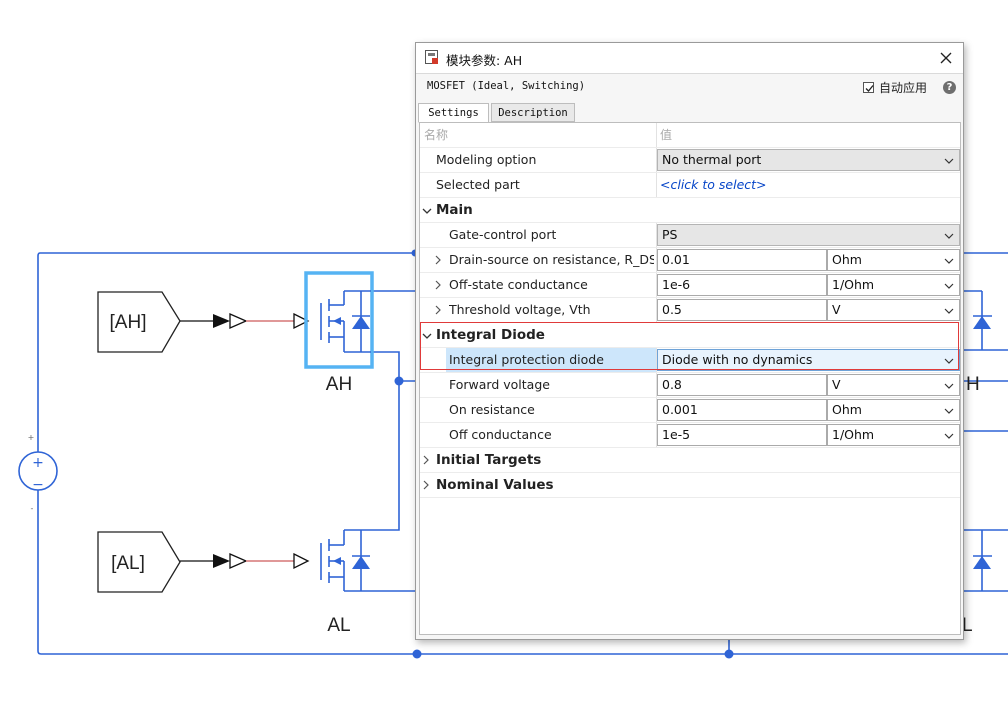 This screenshot has height=702, width=1008. What do you see at coordinates (893, 410) in the screenshot?
I see `on-resistance-unit-dropdown: Ohm` at bounding box center [893, 410].